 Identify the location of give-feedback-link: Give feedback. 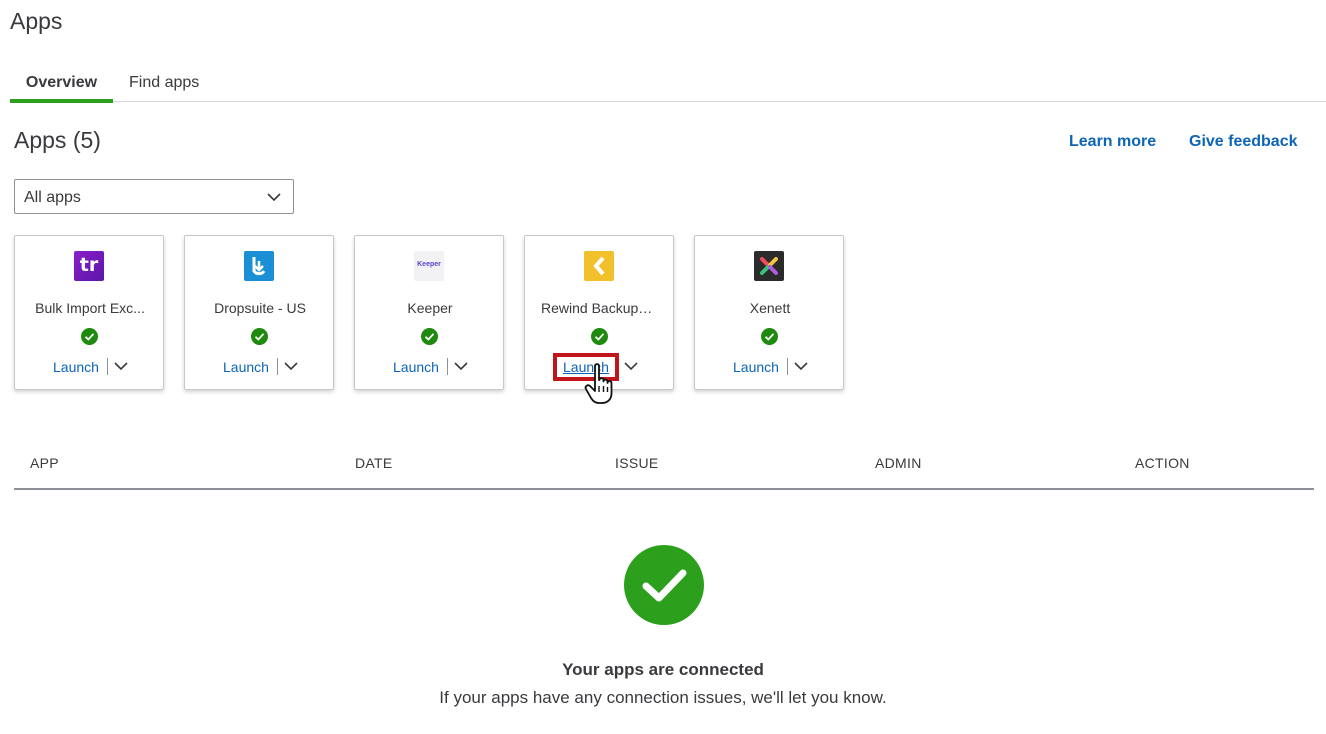
(1243, 142).